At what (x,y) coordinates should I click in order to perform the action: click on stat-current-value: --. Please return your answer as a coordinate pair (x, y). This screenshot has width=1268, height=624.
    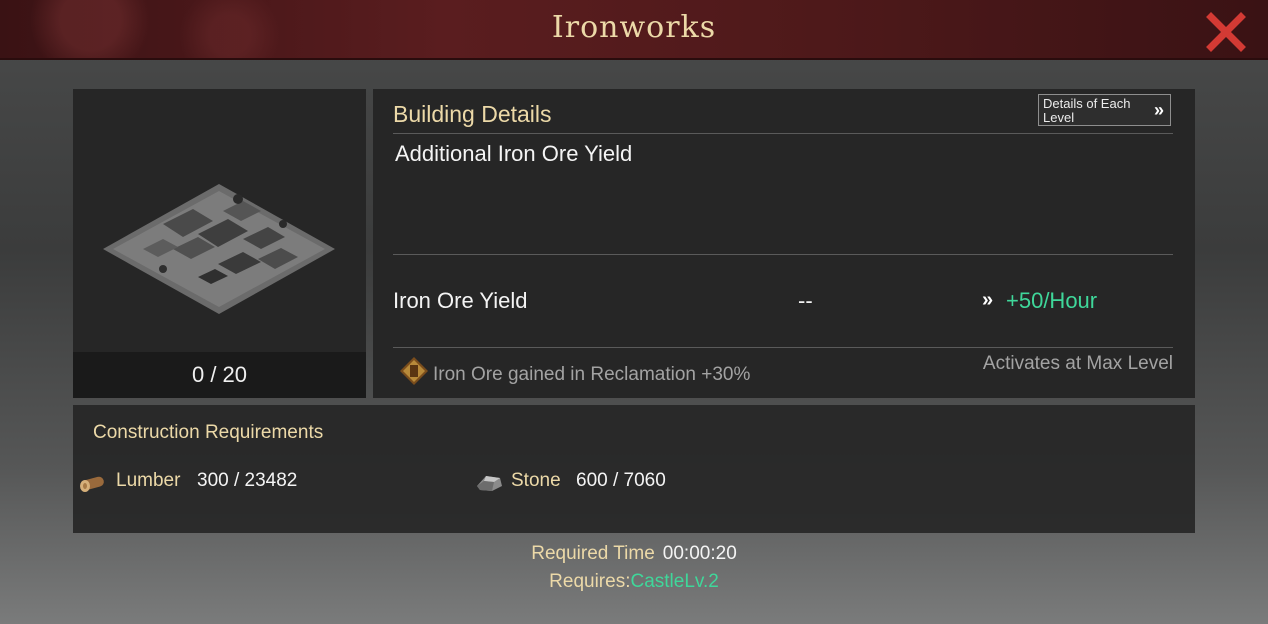
    Looking at the image, I should click on (805, 300).